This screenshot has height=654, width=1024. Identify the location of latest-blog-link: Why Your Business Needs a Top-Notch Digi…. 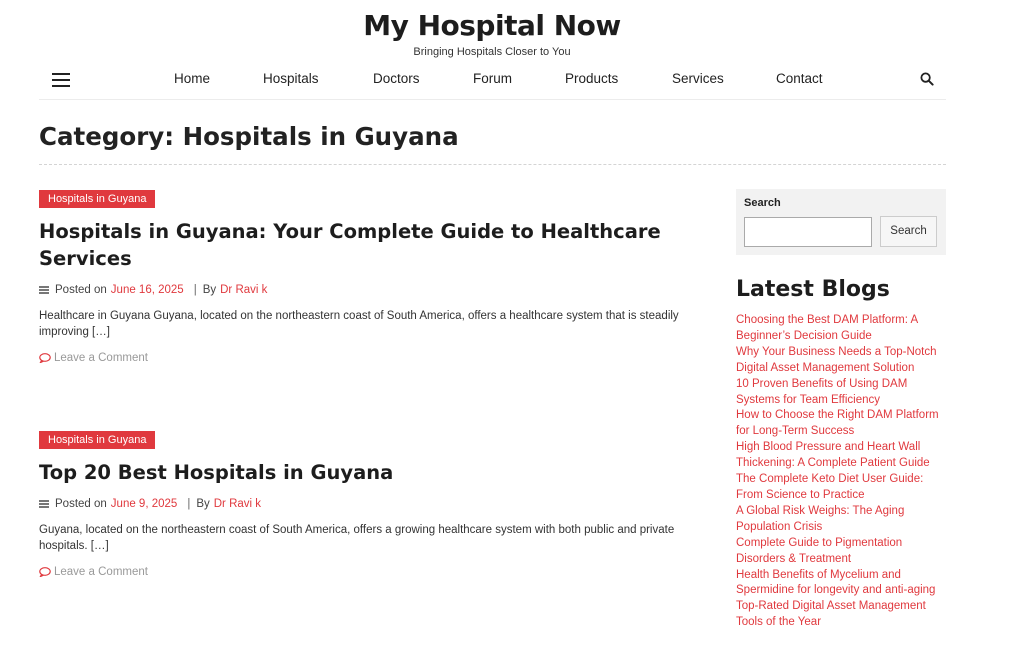
(842, 361).